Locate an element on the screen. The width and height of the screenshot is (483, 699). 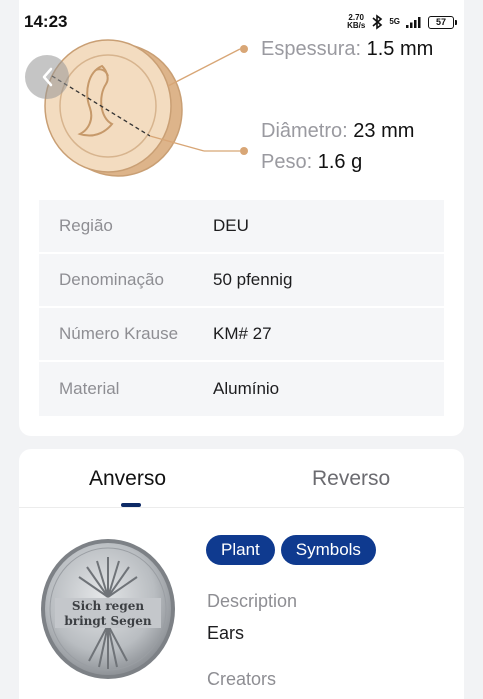
coin-dimensions-diagram is located at coordinates (146, 108).